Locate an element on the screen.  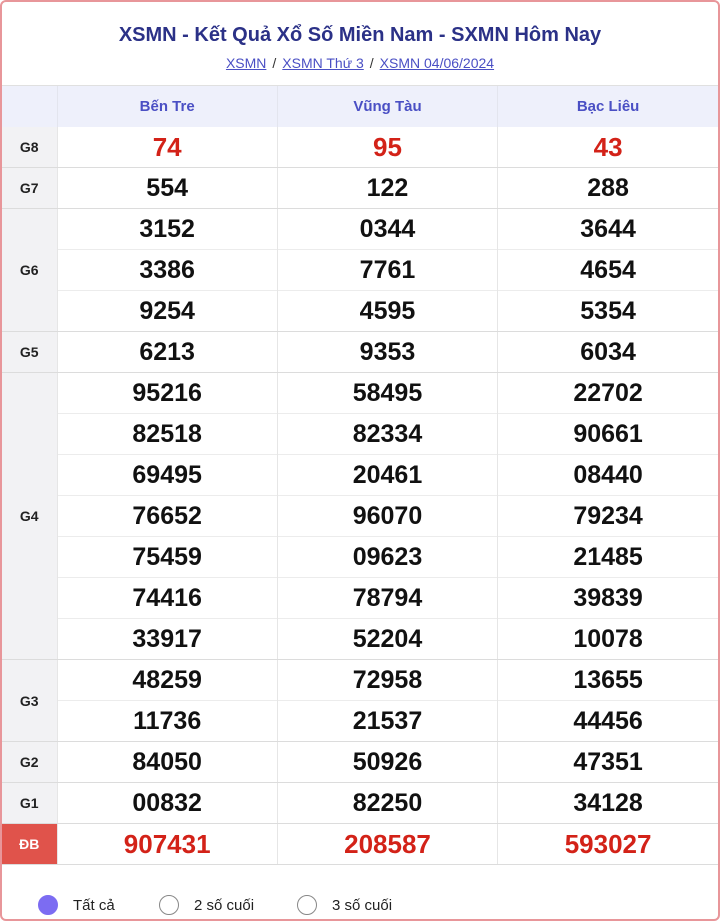
prize-row-g2: G2 84050 50926 47351 is located at coordinates (360, 762).